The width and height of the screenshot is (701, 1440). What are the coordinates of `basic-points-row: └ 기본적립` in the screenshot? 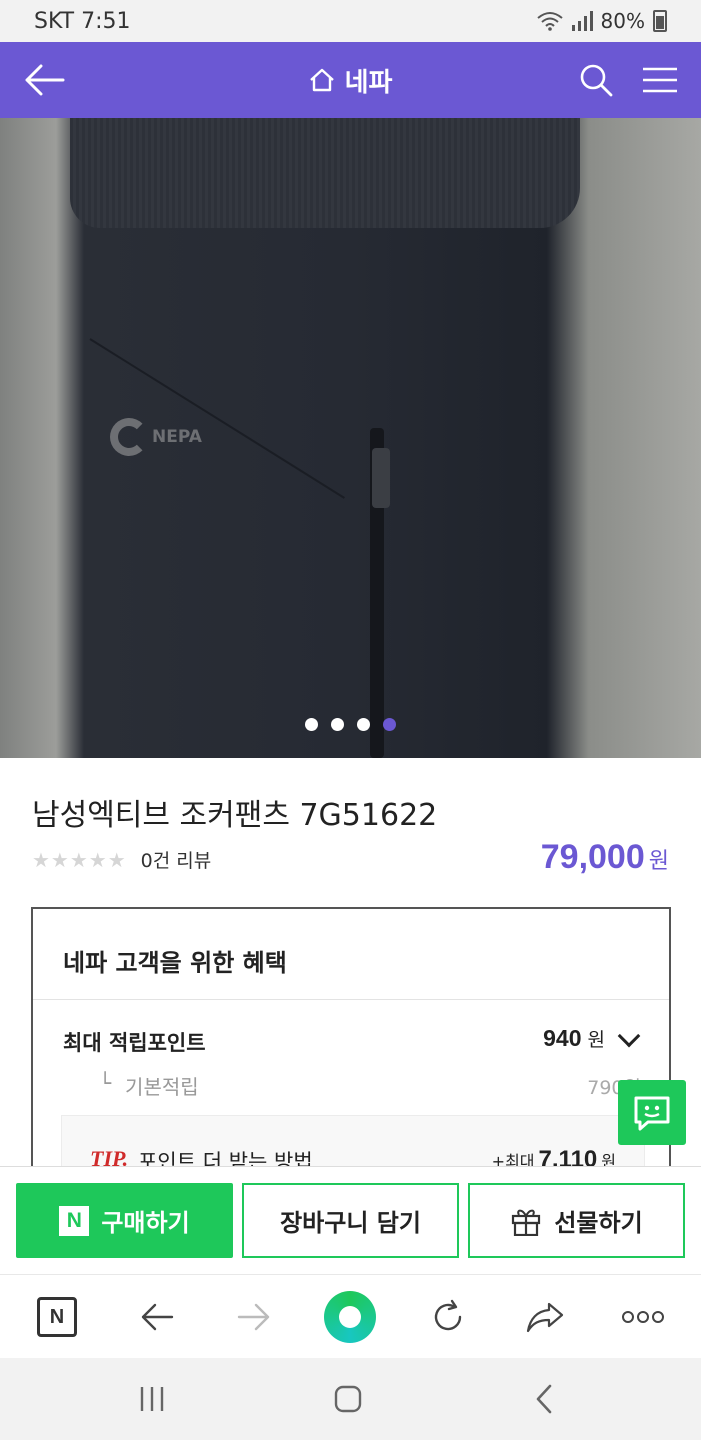 It's located at (149, 1085).